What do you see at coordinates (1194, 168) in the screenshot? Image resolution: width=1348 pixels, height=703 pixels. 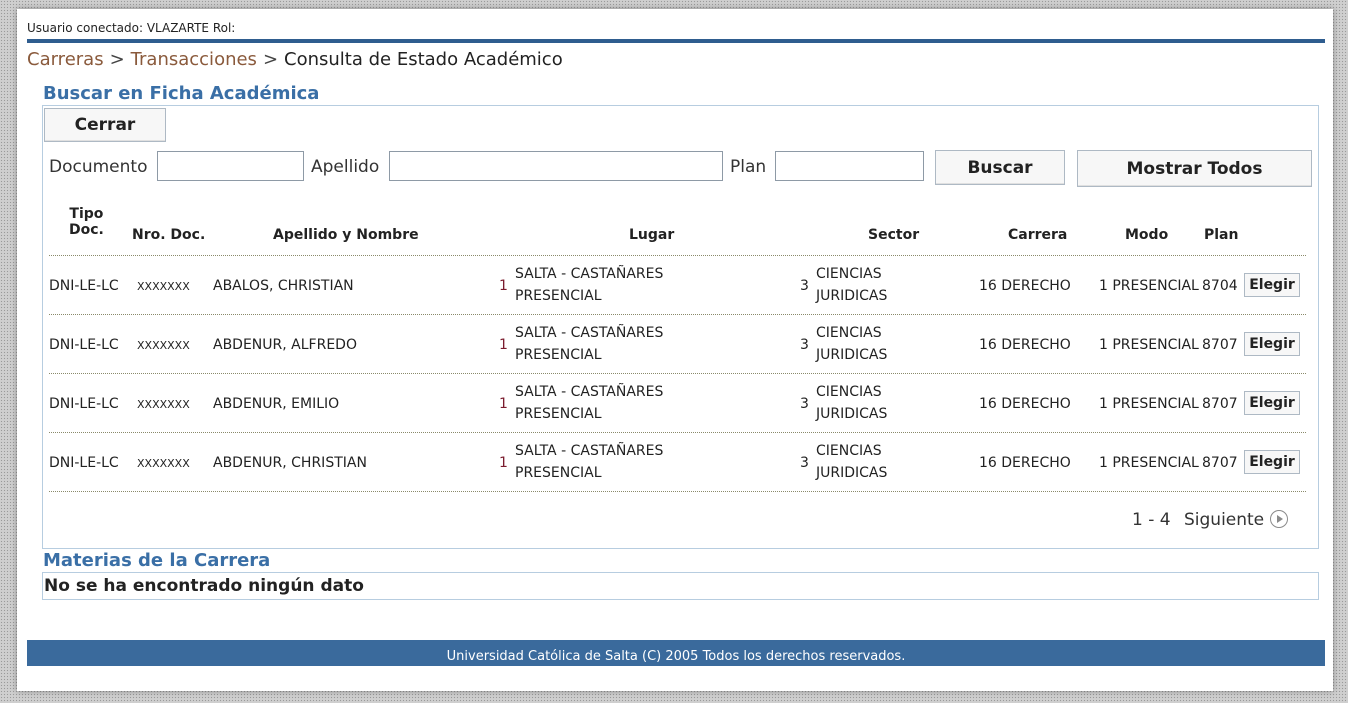 I see `show-all-button: Mostrar Todos` at bounding box center [1194, 168].